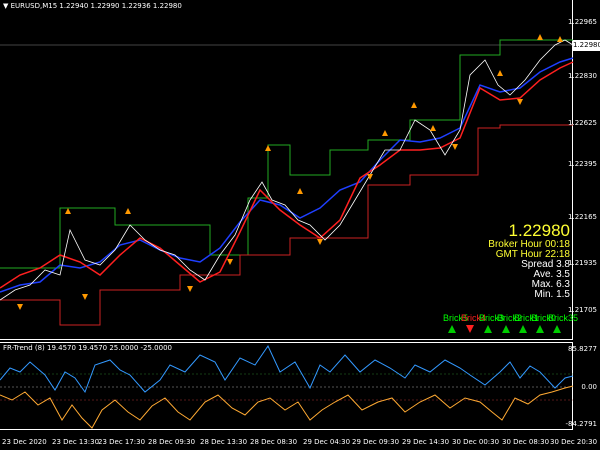 The image size is (600, 450). I want to click on oscillator-down-line, so click(287, 407).